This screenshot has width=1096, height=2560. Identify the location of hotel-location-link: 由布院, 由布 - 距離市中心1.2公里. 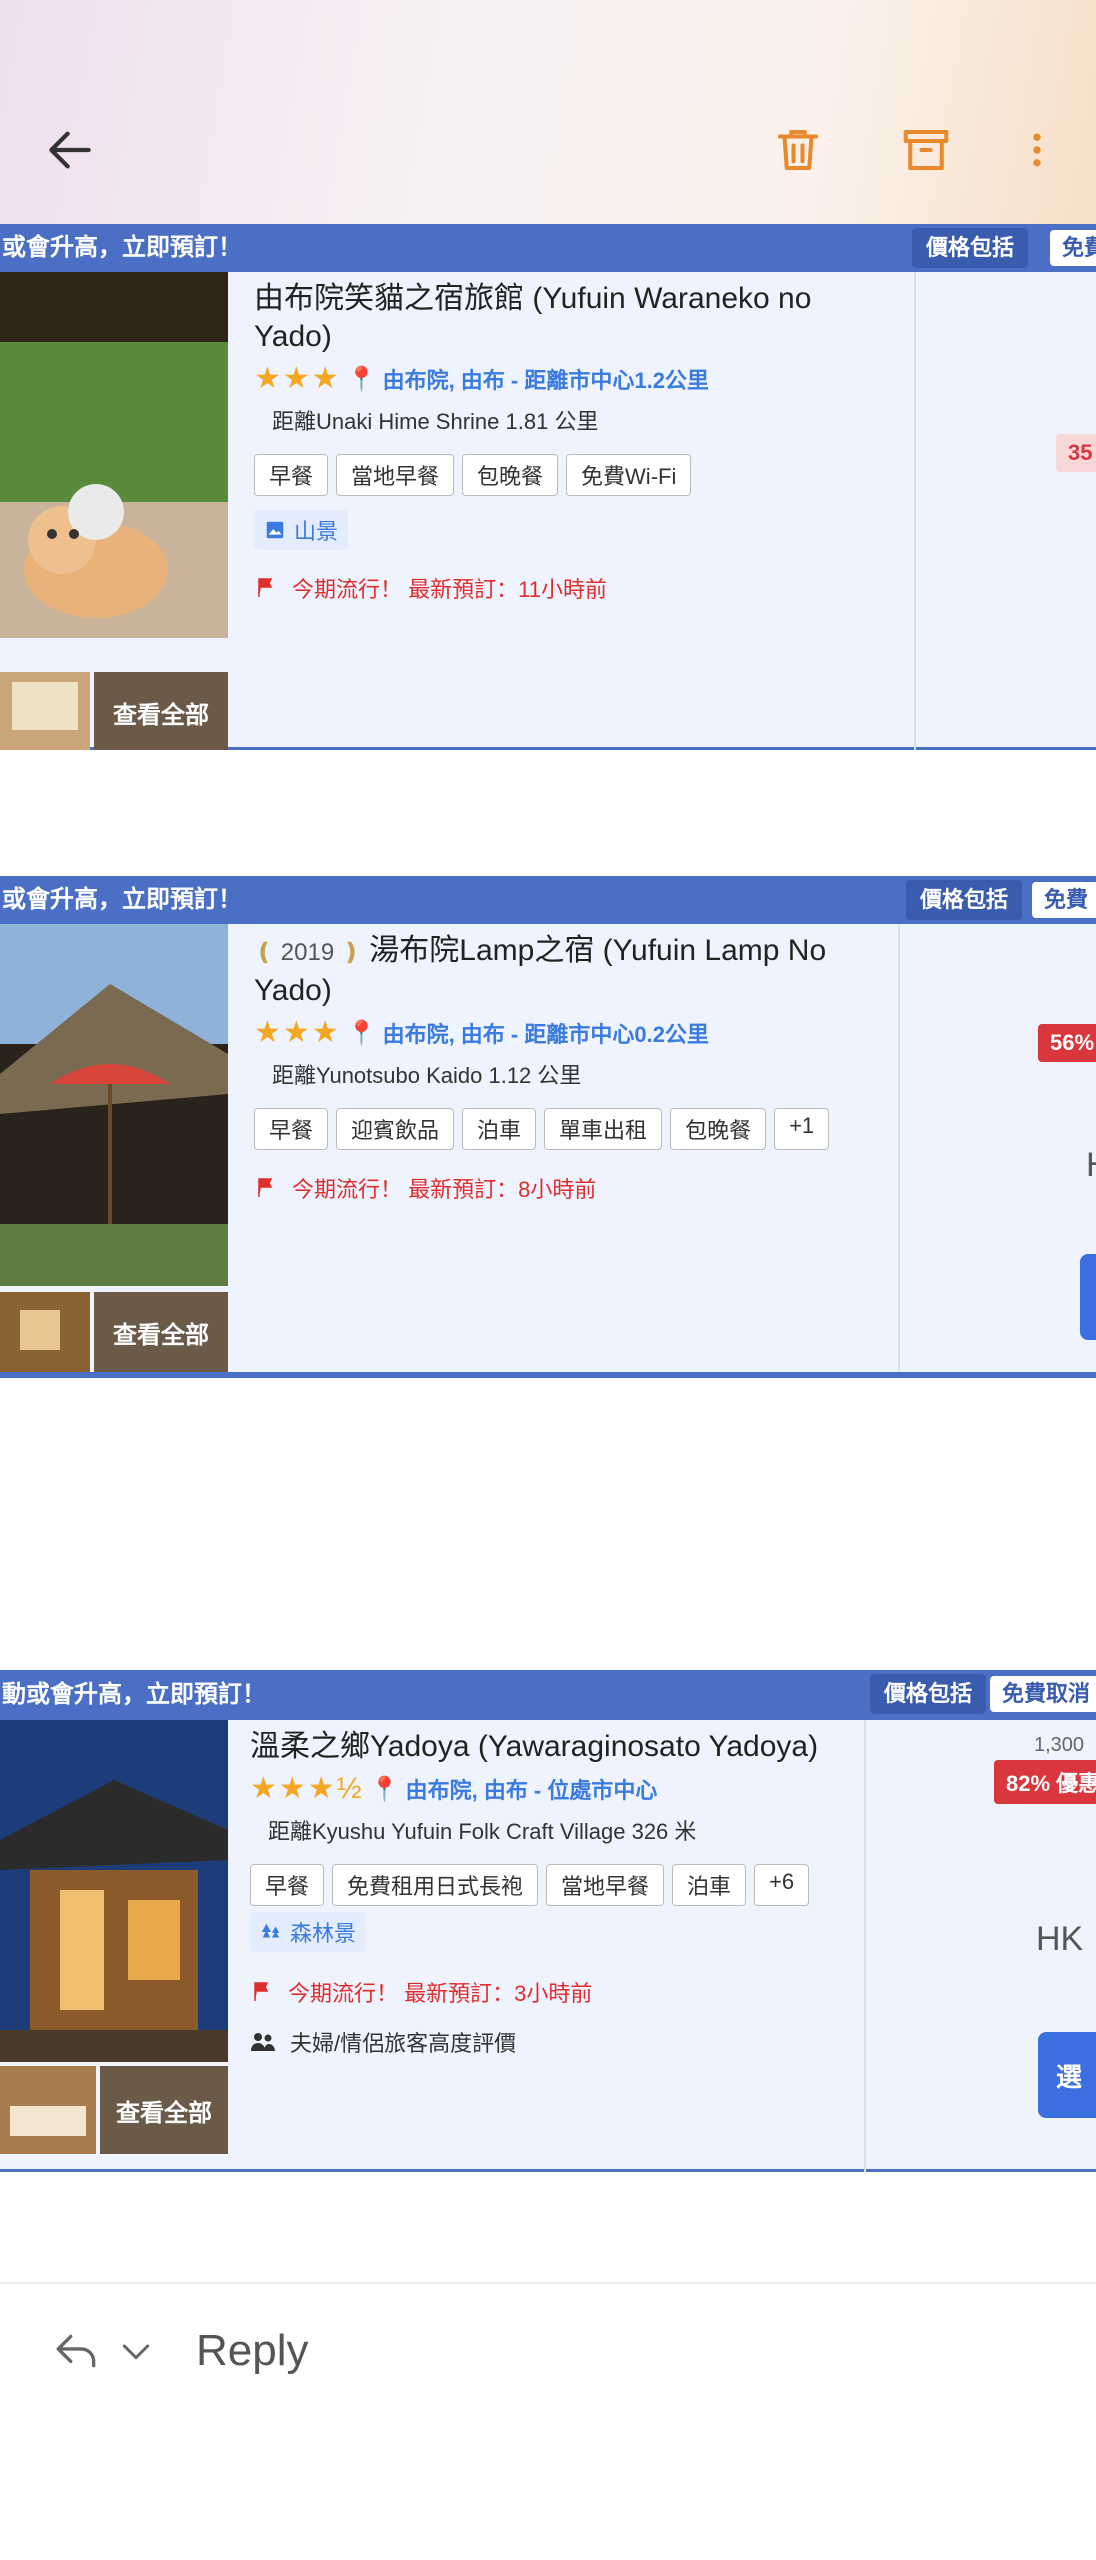
(546, 379).